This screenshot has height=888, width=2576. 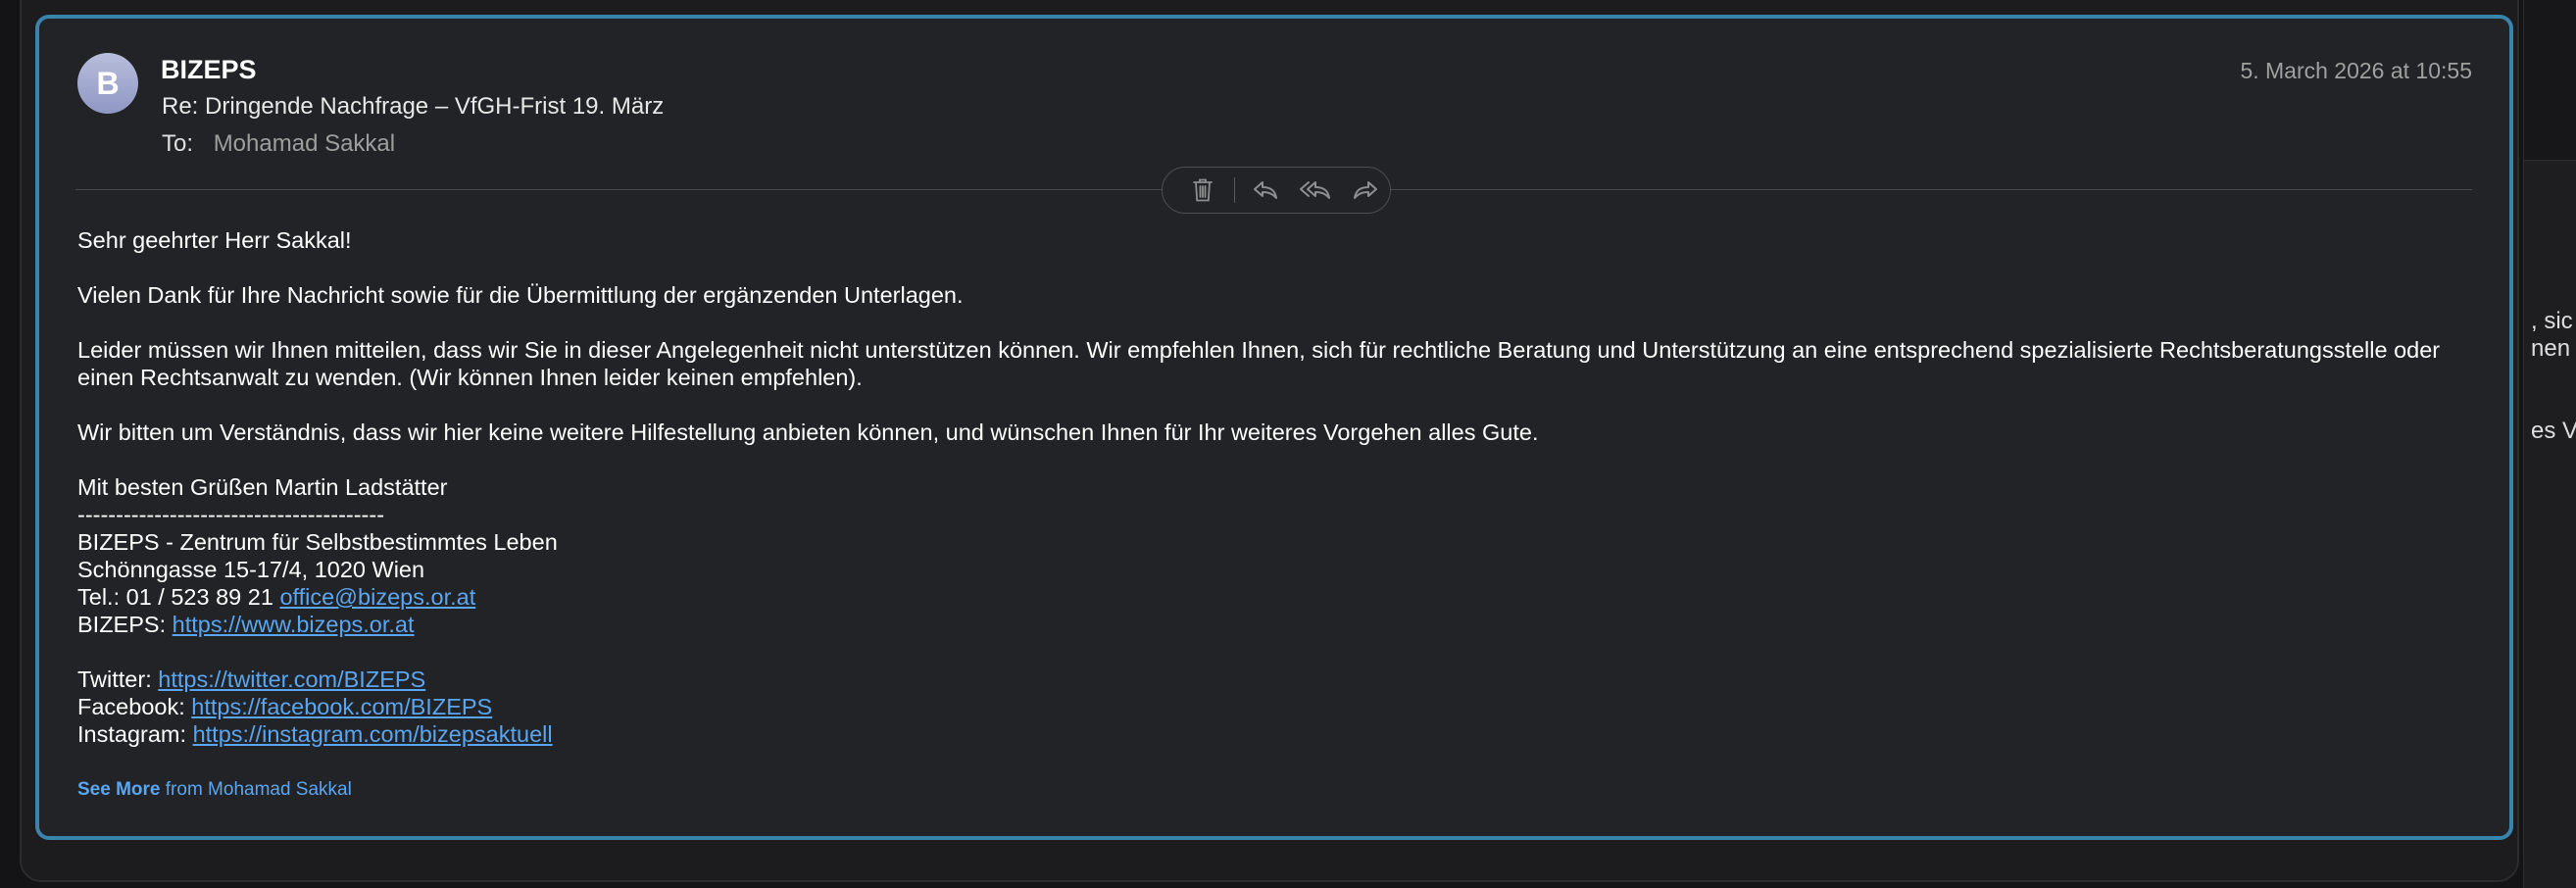 I want to click on signature-closing: Mit besten Grüßen Martin Ladstätter, so click(x=262, y=487).